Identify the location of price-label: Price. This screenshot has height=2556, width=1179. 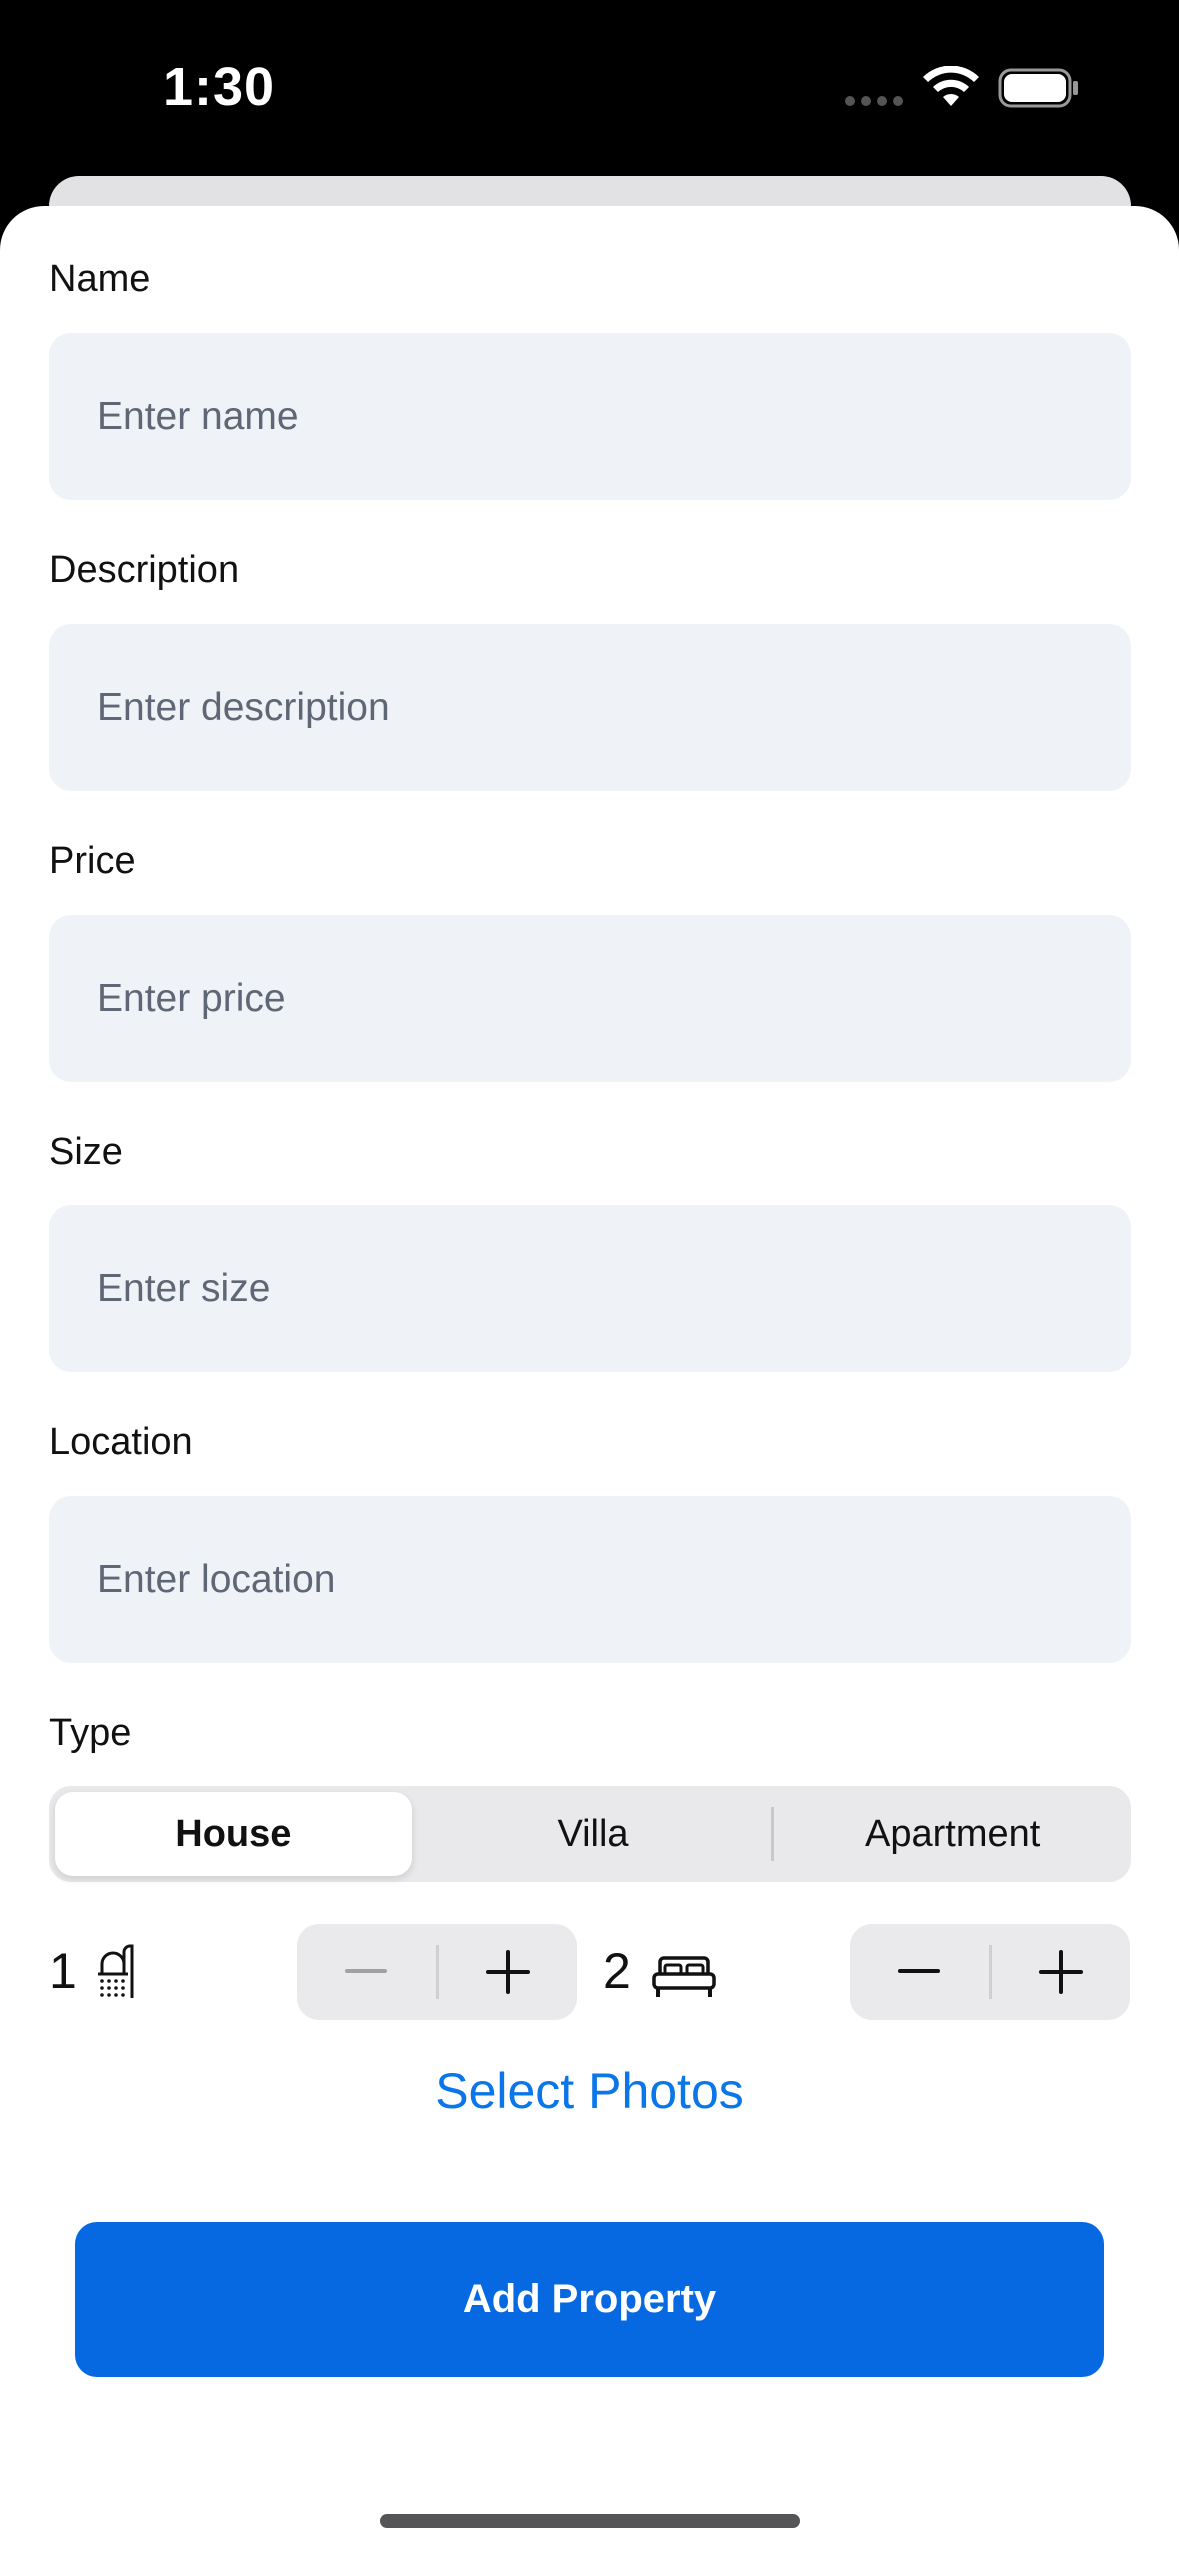
(92, 861).